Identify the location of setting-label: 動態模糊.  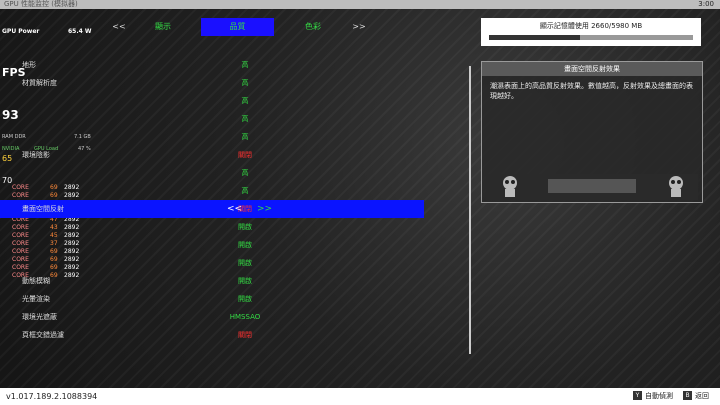
(36, 281).